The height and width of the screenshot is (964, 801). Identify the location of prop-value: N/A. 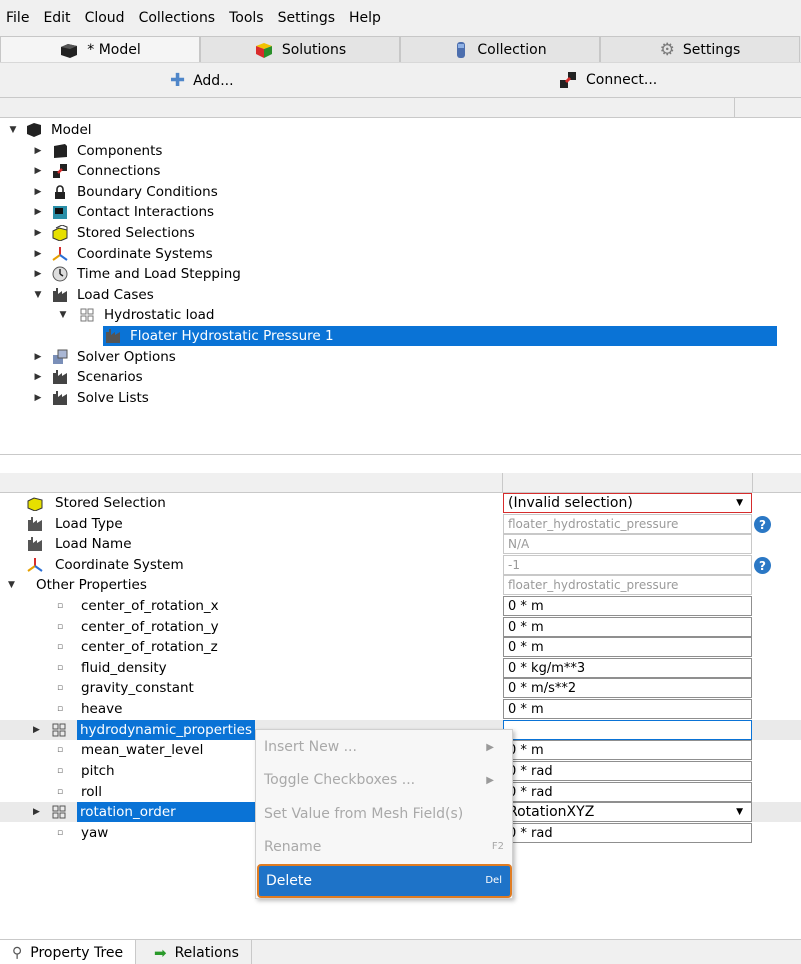
(519, 544).